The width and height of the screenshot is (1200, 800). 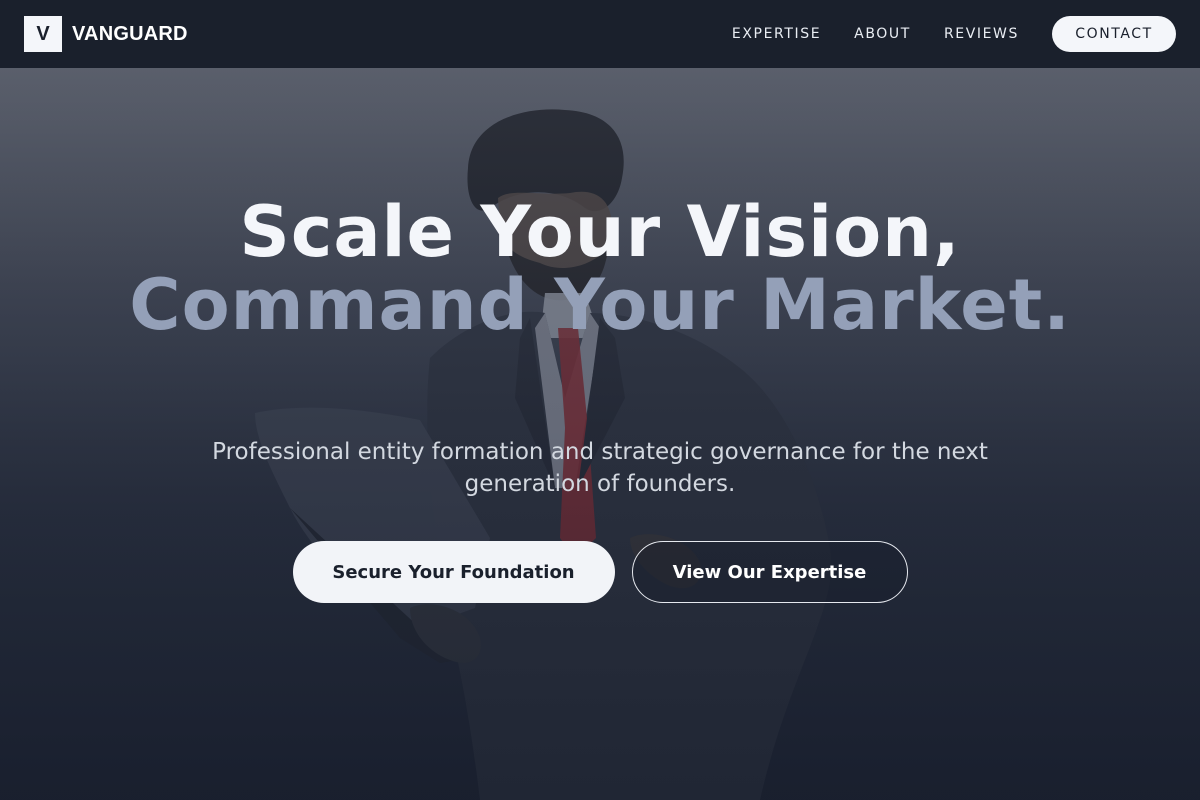 I want to click on view-expertise-button: View Our Expertise, so click(x=769, y=572).